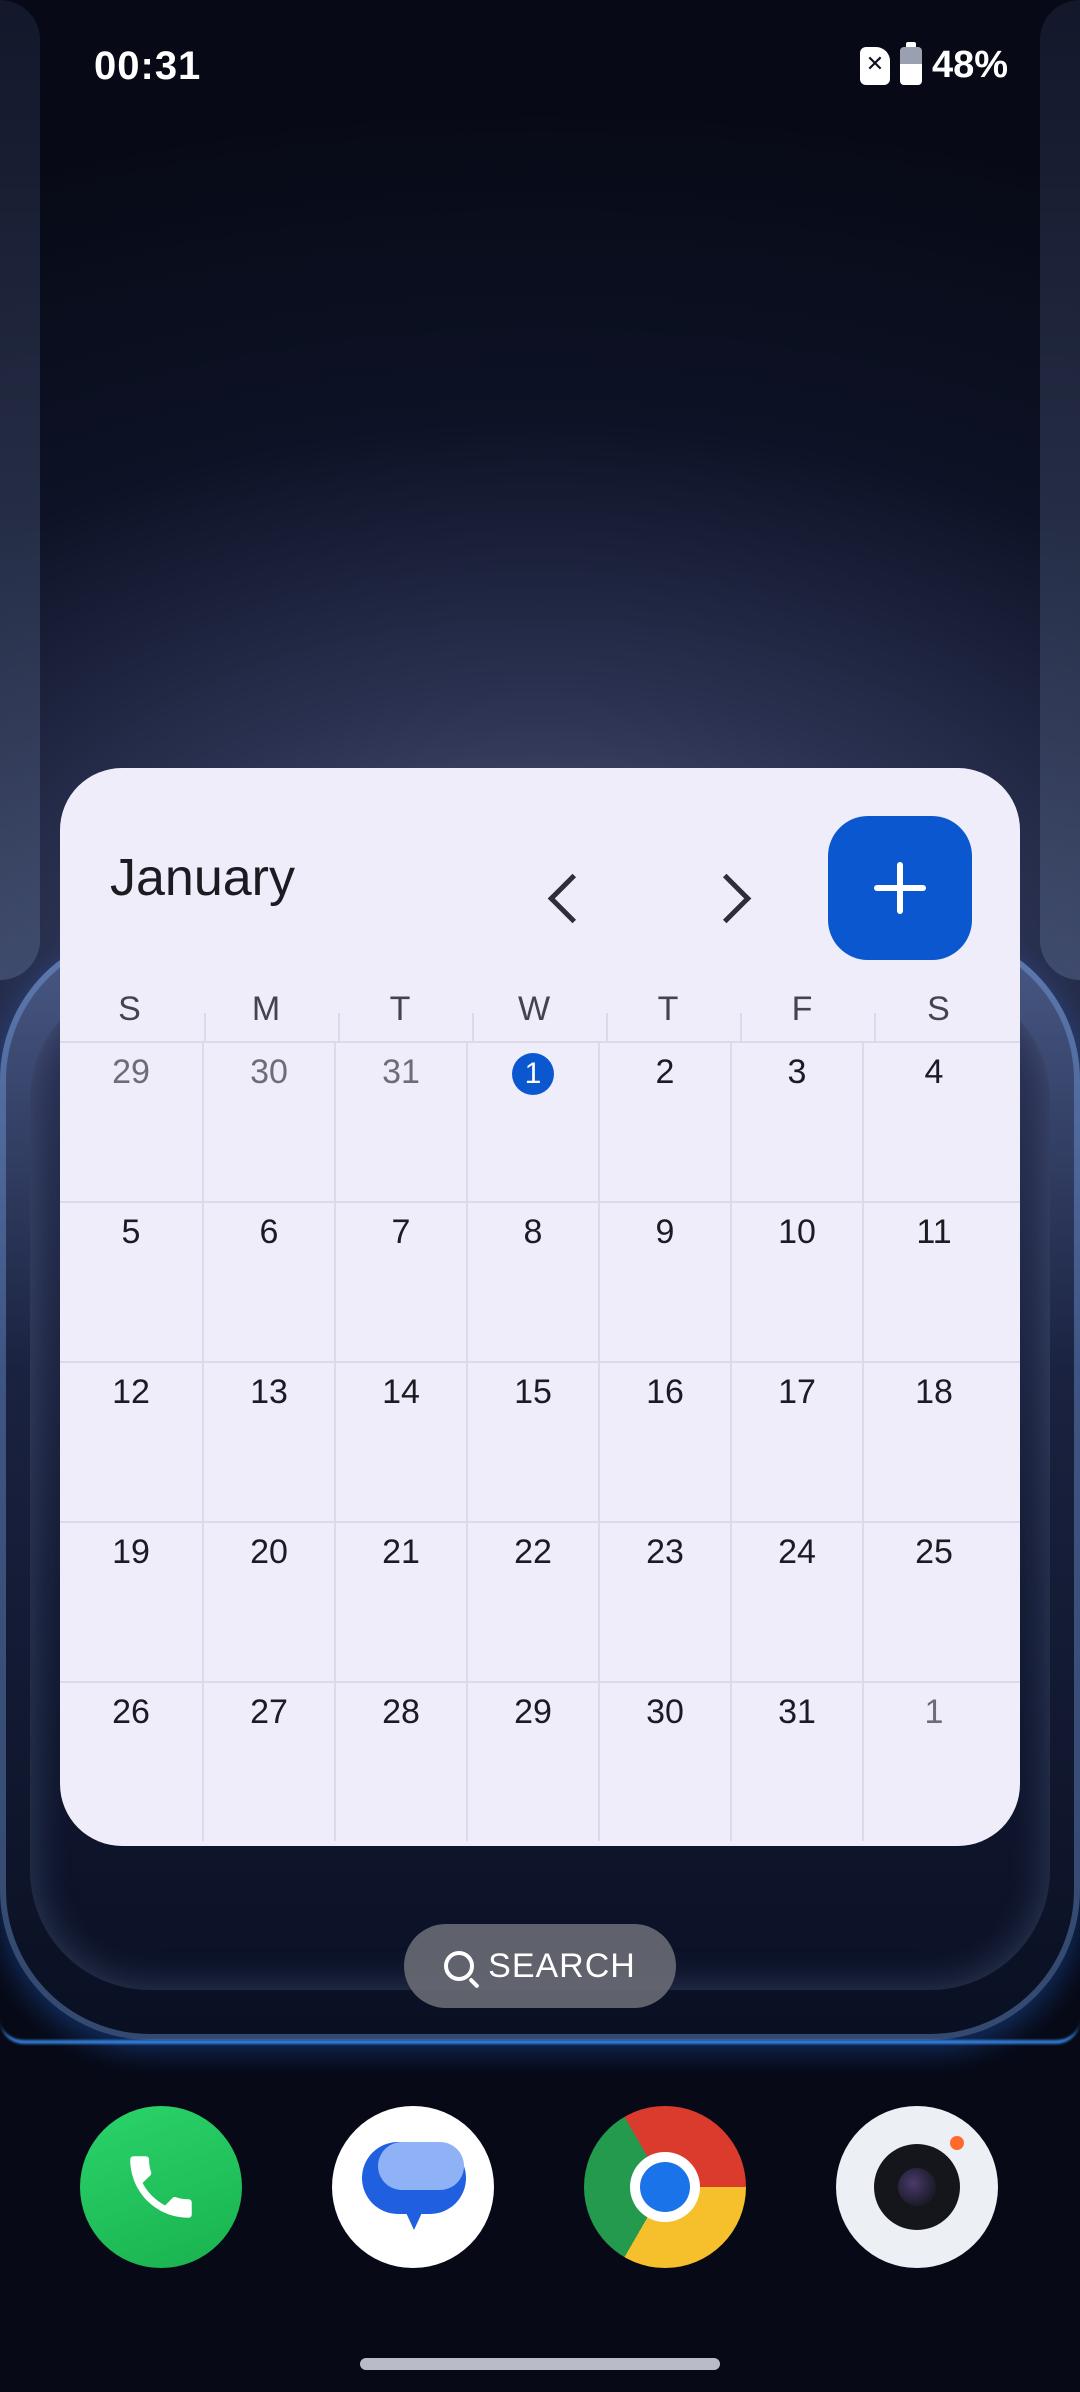  What do you see at coordinates (802, 1009) in the screenshot?
I see `weekday-label: F` at bounding box center [802, 1009].